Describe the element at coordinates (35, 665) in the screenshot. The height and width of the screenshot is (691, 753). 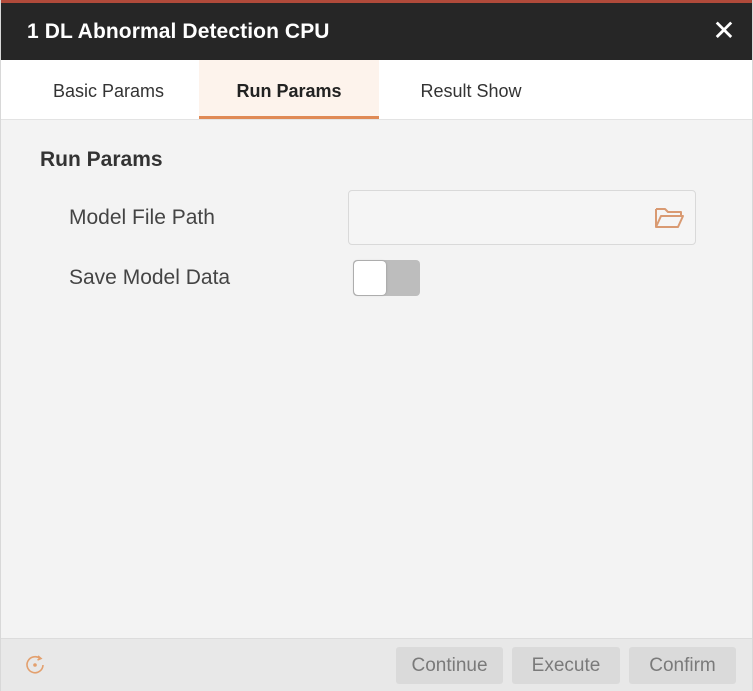
I see `refresh-icon` at that location.